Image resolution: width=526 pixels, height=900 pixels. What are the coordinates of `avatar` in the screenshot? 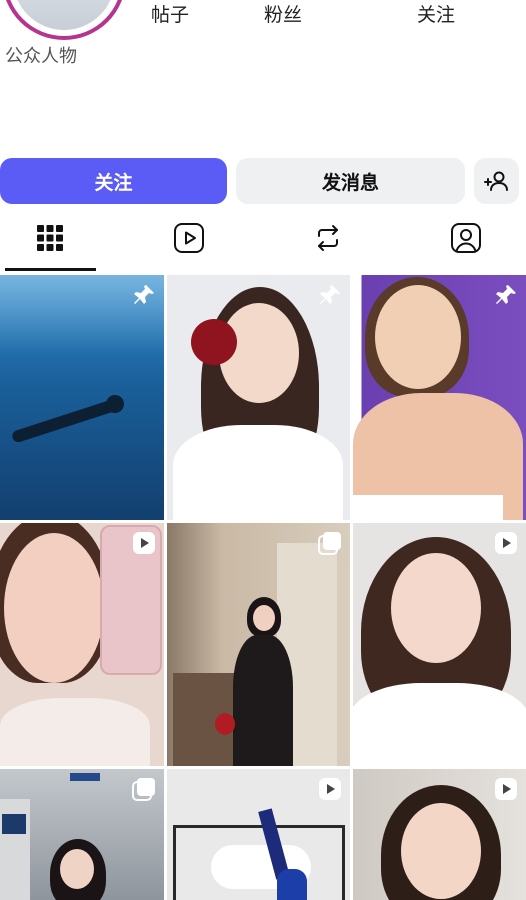 It's located at (64, 20).